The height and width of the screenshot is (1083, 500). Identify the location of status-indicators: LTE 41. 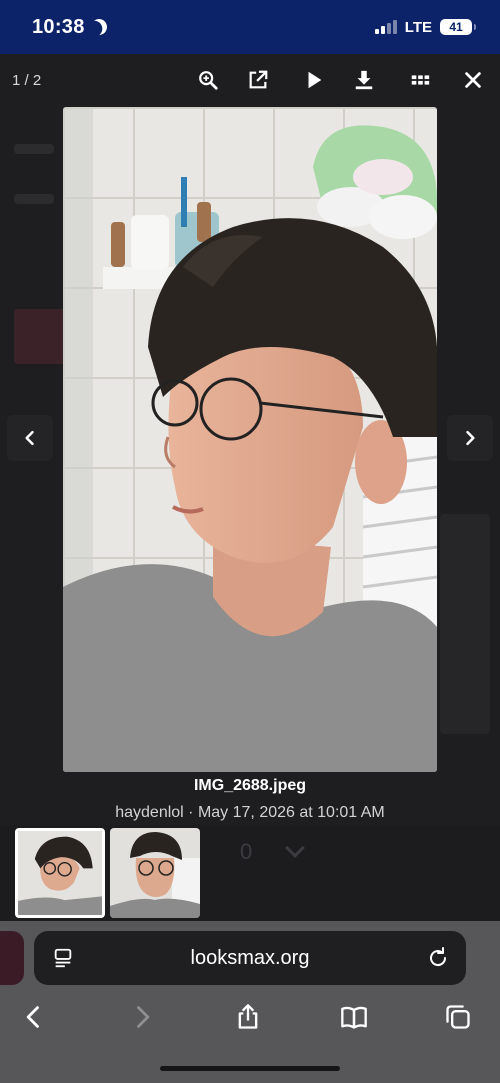
(425, 27).